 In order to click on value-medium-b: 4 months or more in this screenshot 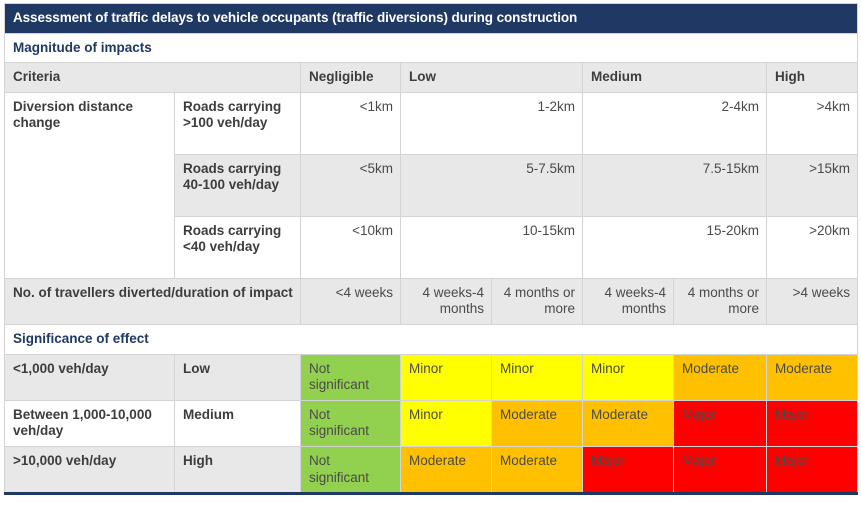, I will do `click(720, 301)`.